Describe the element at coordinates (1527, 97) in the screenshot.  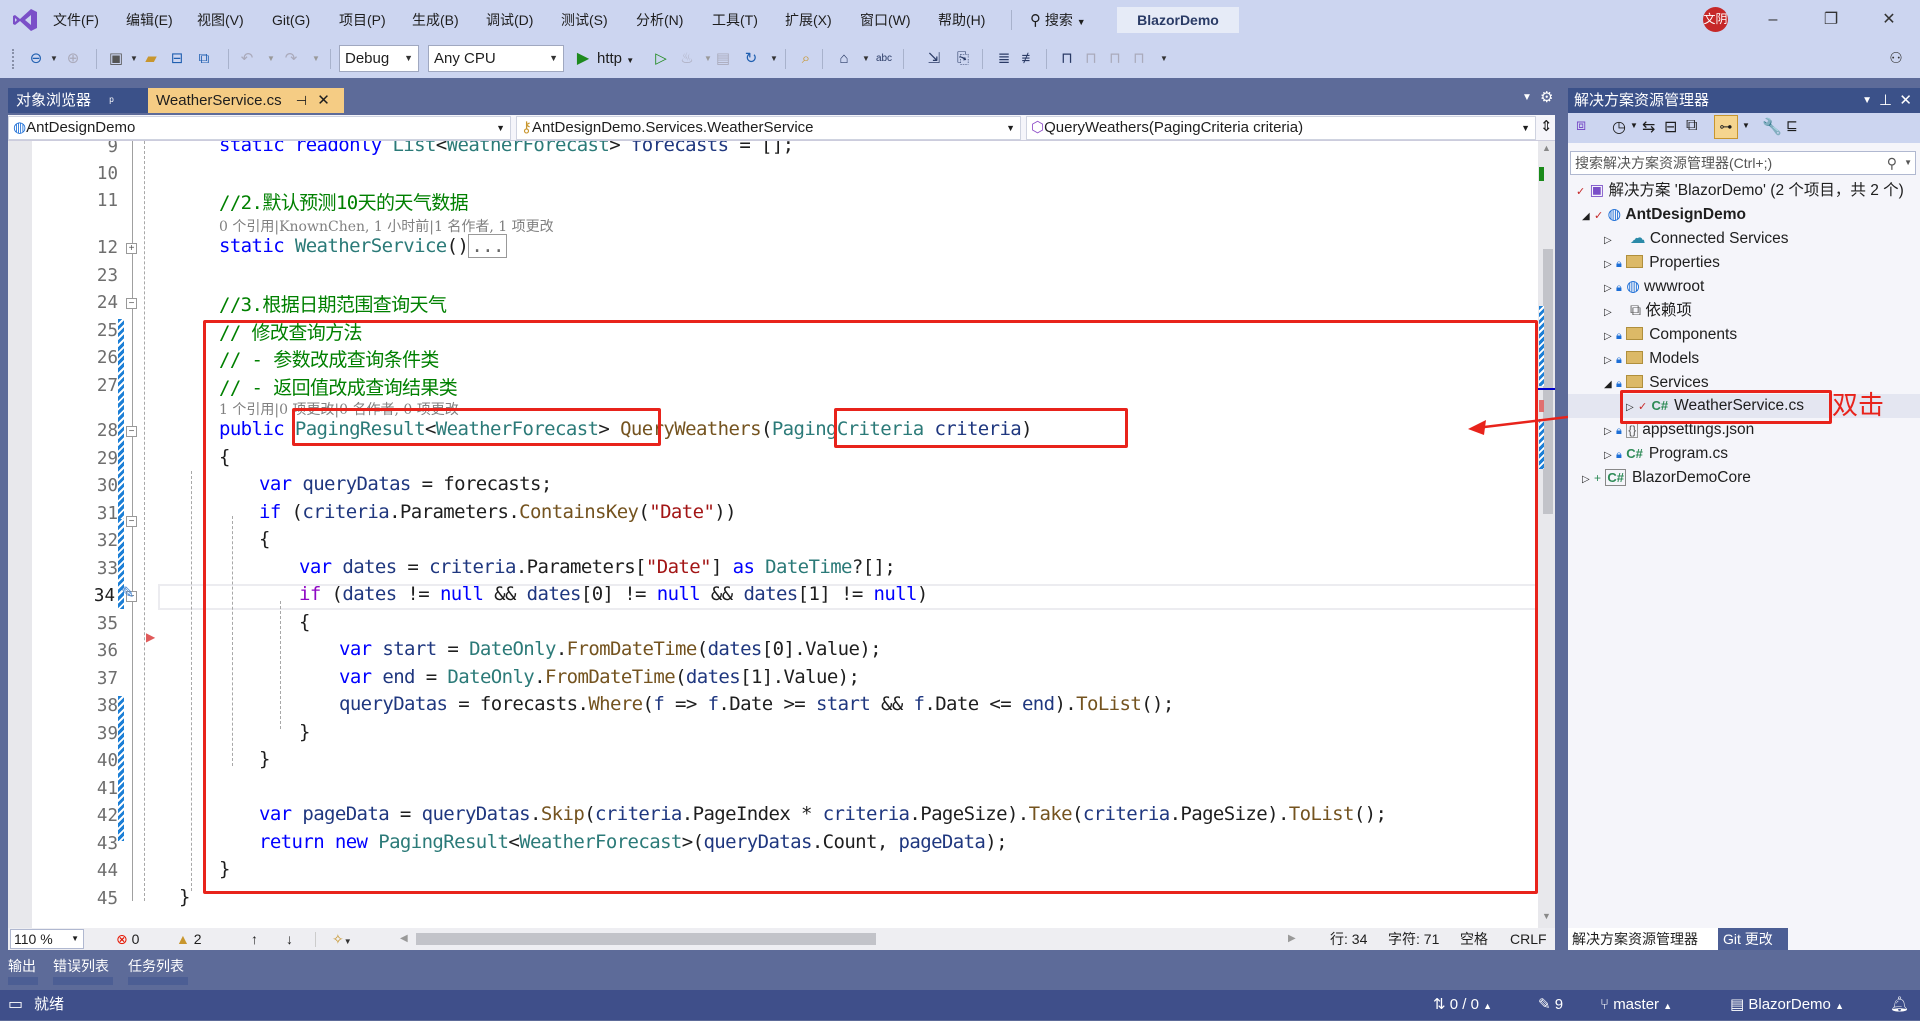
I see `tab-overflow-icon: ▼` at that location.